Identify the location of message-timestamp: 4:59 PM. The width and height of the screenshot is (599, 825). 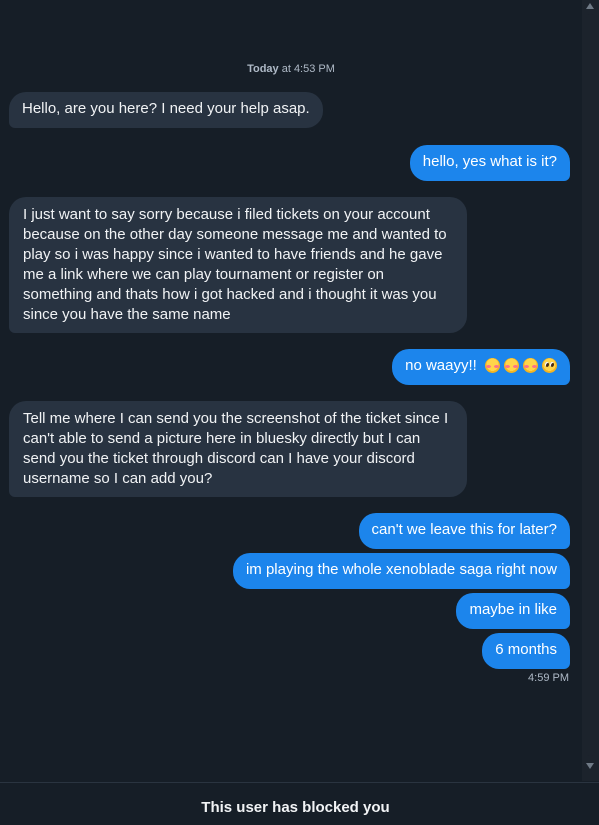
(548, 678).